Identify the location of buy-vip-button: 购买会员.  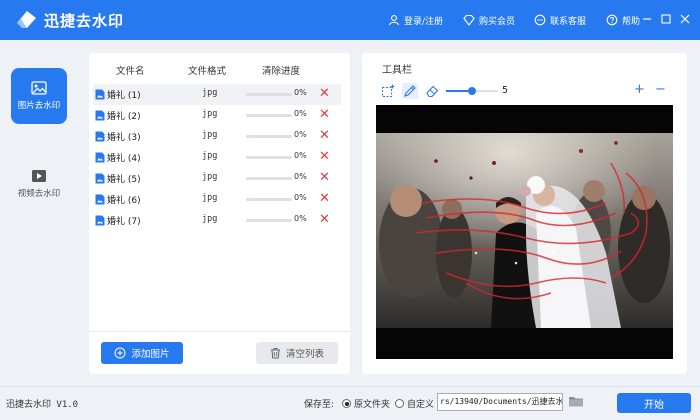
(489, 20).